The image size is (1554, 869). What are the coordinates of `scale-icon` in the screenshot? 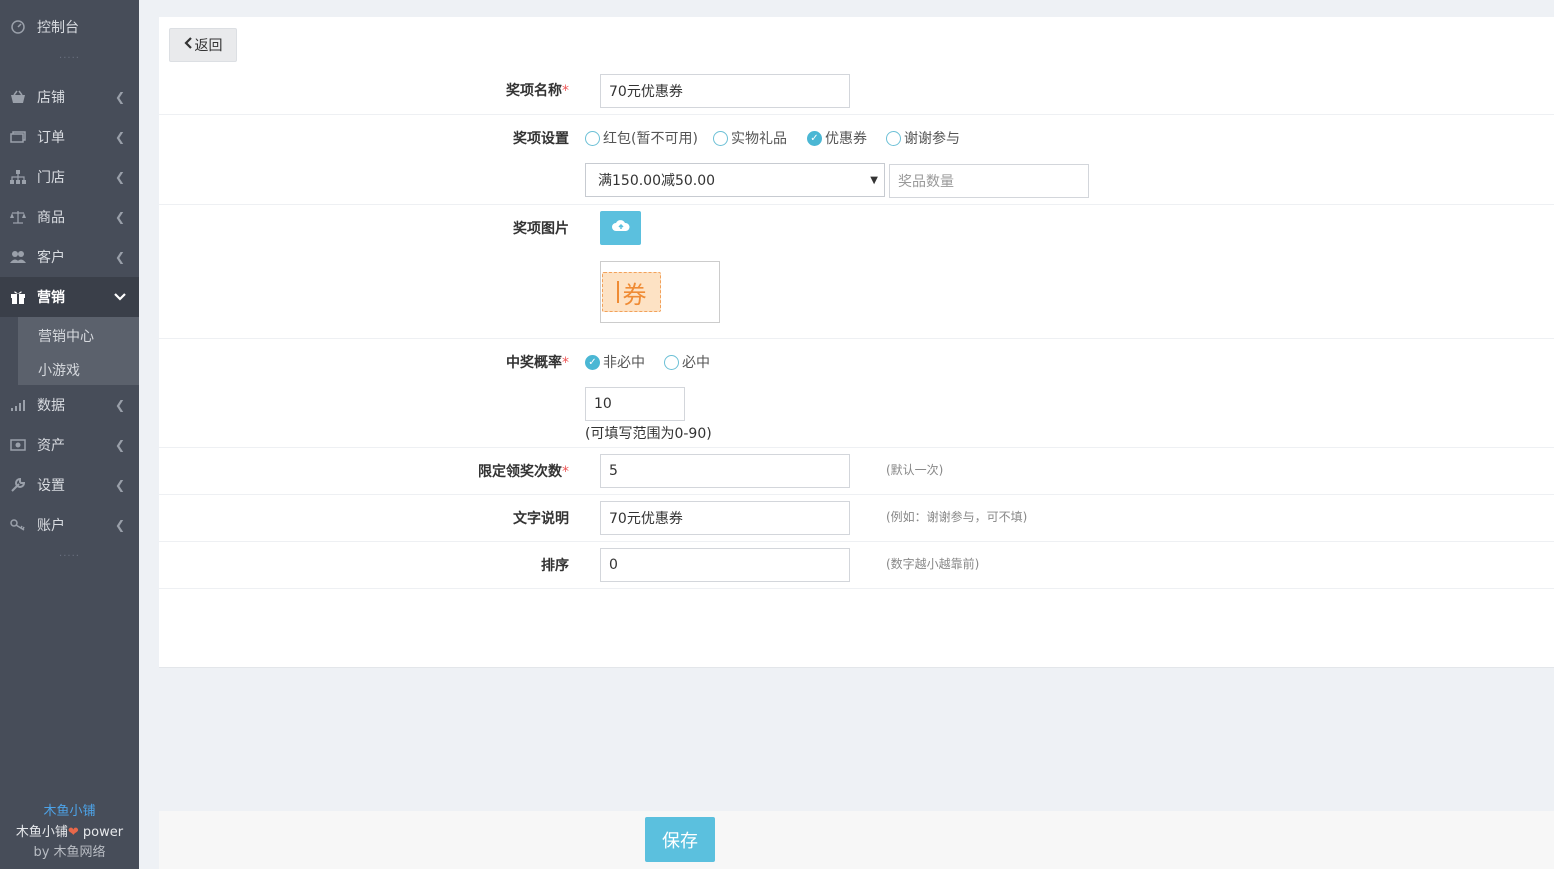 It's located at (18, 217).